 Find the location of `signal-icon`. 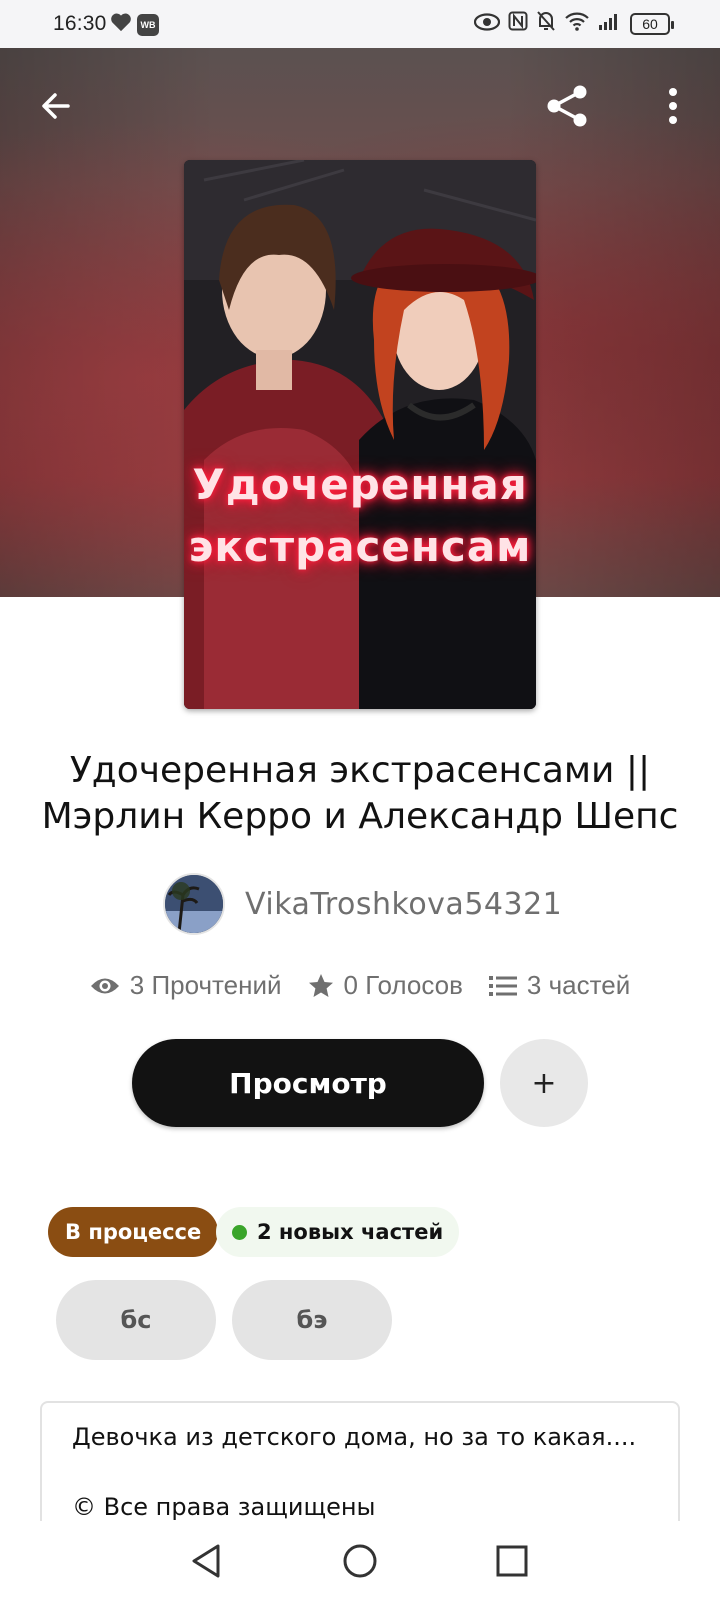

signal-icon is located at coordinates (610, 23).